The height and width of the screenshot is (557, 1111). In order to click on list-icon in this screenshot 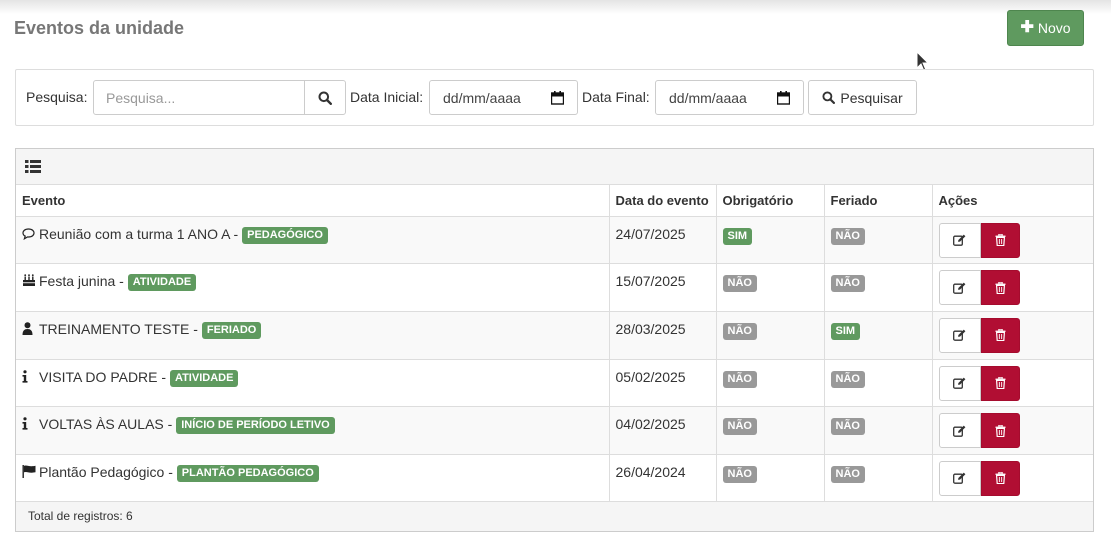, I will do `click(33, 166)`.